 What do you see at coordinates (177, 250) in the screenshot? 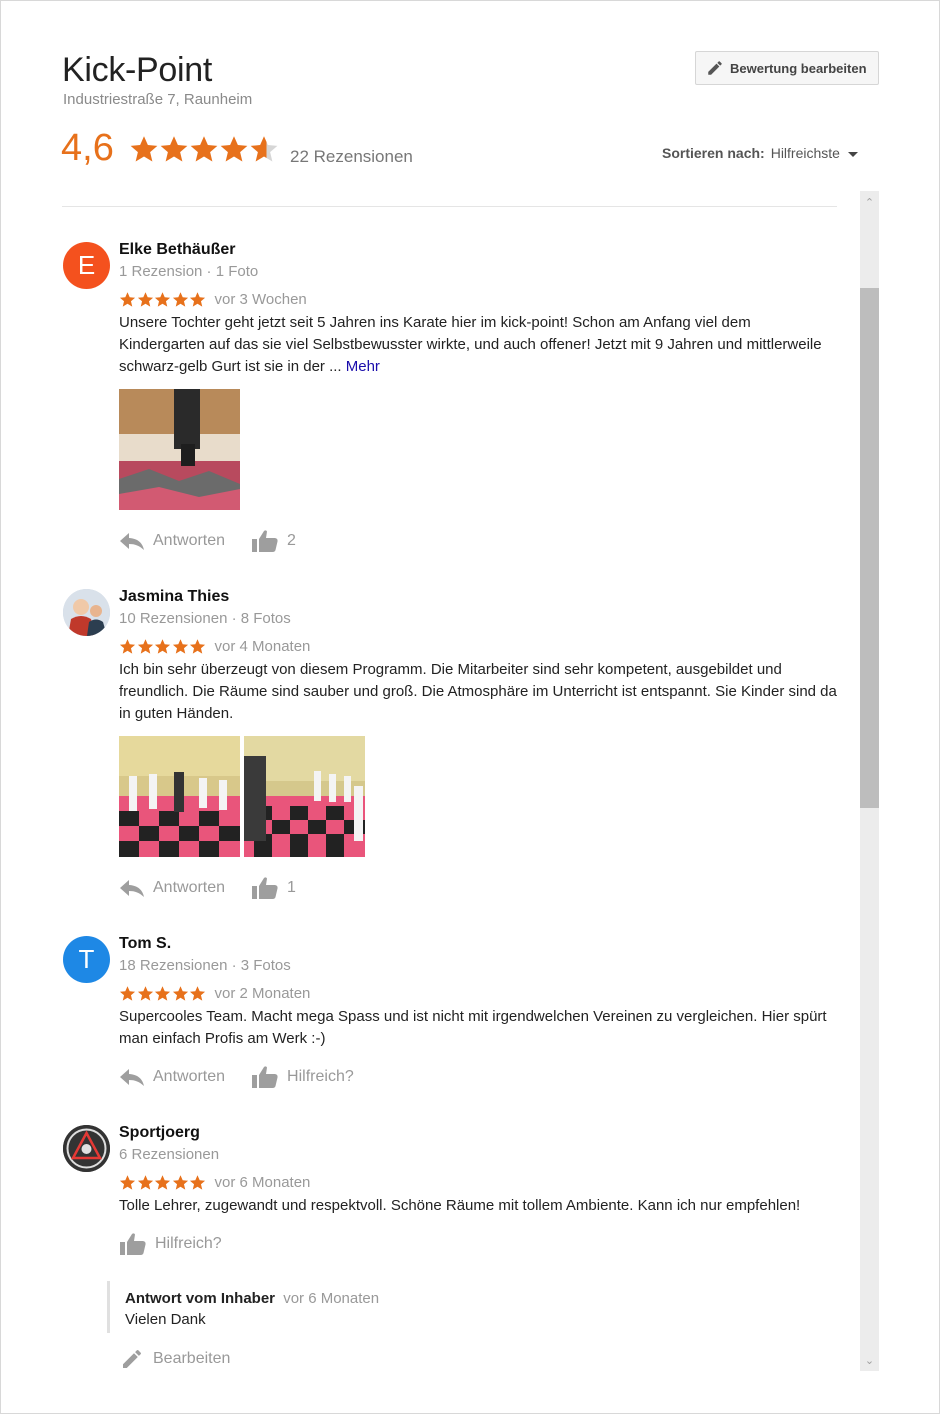
I see `reviewer-name: Elke Bethäußer` at bounding box center [177, 250].